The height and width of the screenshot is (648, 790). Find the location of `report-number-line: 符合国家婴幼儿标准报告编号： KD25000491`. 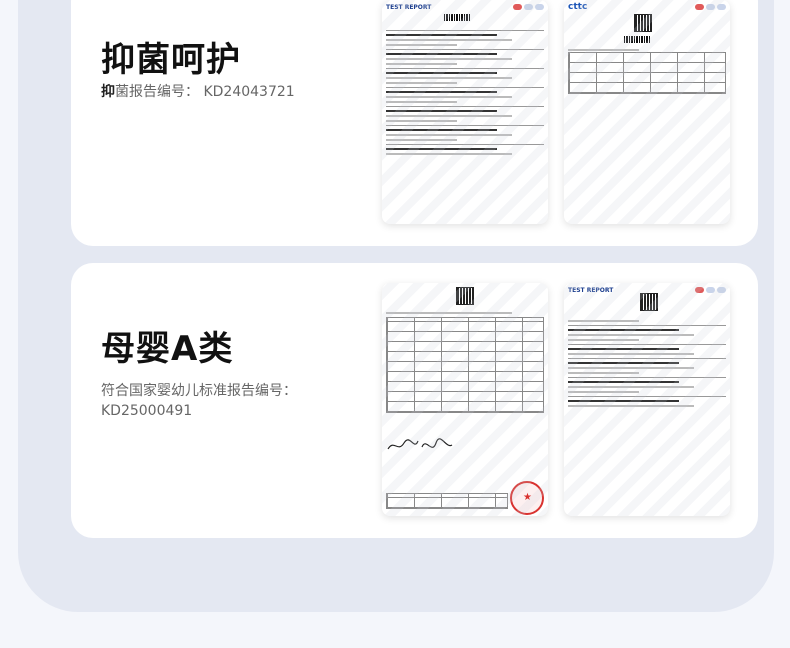

report-number-line: 符合国家婴幼儿标准报告编号： KD25000491 is located at coordinates (206, 401).